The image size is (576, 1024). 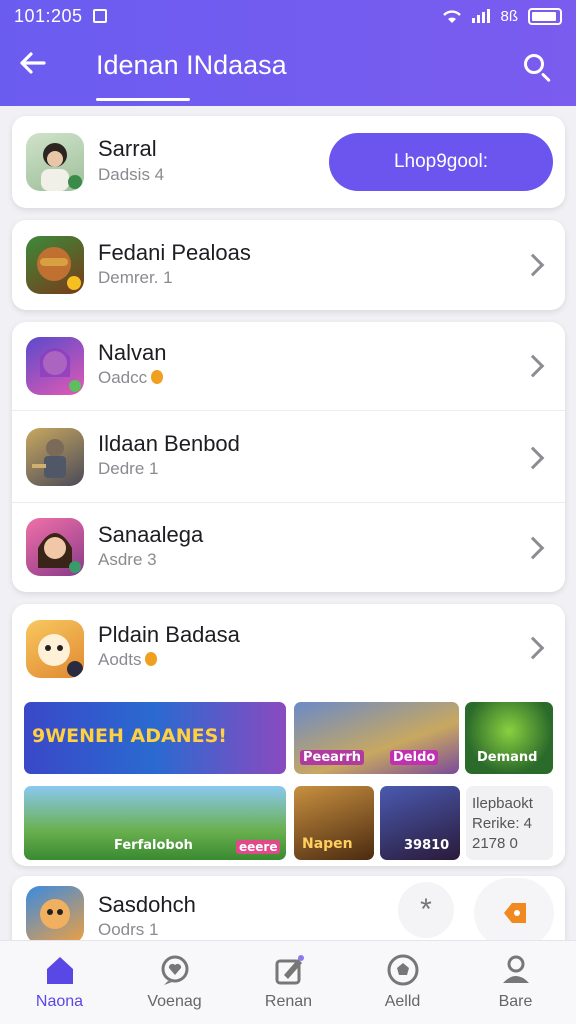 What do you see at coordinates (452, 16) in the screenshot?
I see `wifi-icon` at bounding box center [452, 16].